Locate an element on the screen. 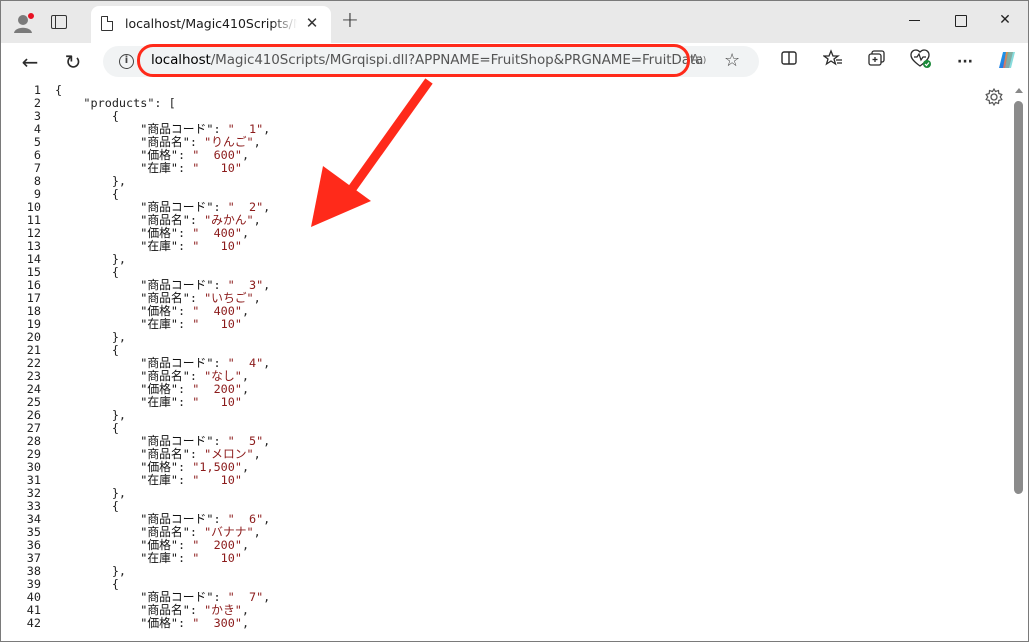 This screenshot has width=1029, height=642. scroll-up-arrow is located at coordinates (1019, 90).